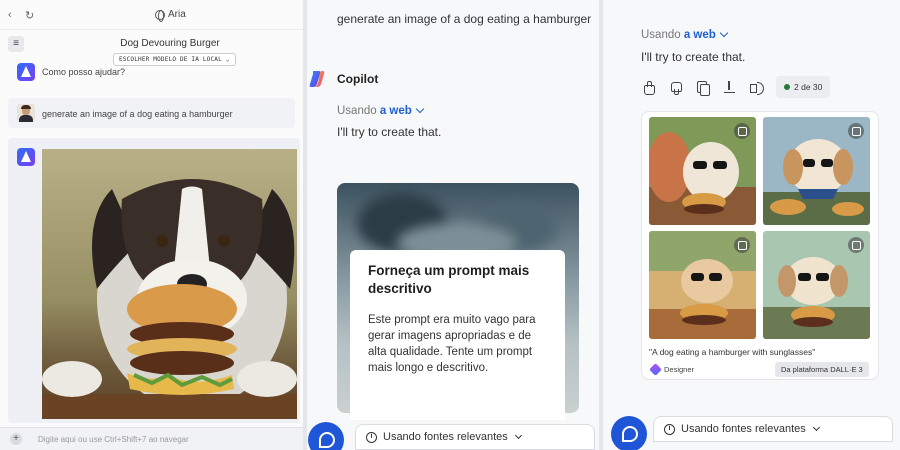 The image size is (900, 450). What do you see at coordinates (655, 369) in the screenshot?
I see `designer-logo-icon` at bounding box center [655, 369].